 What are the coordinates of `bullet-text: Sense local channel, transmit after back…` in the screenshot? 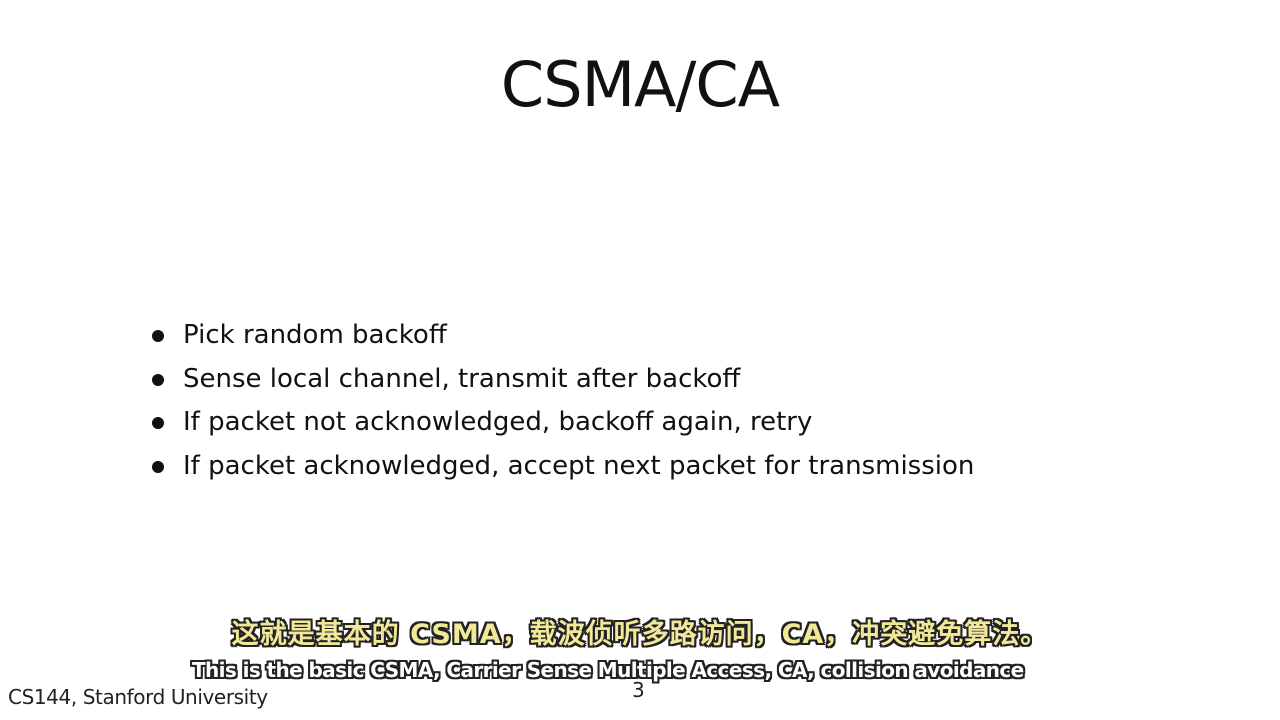 It's located at (462, 378).